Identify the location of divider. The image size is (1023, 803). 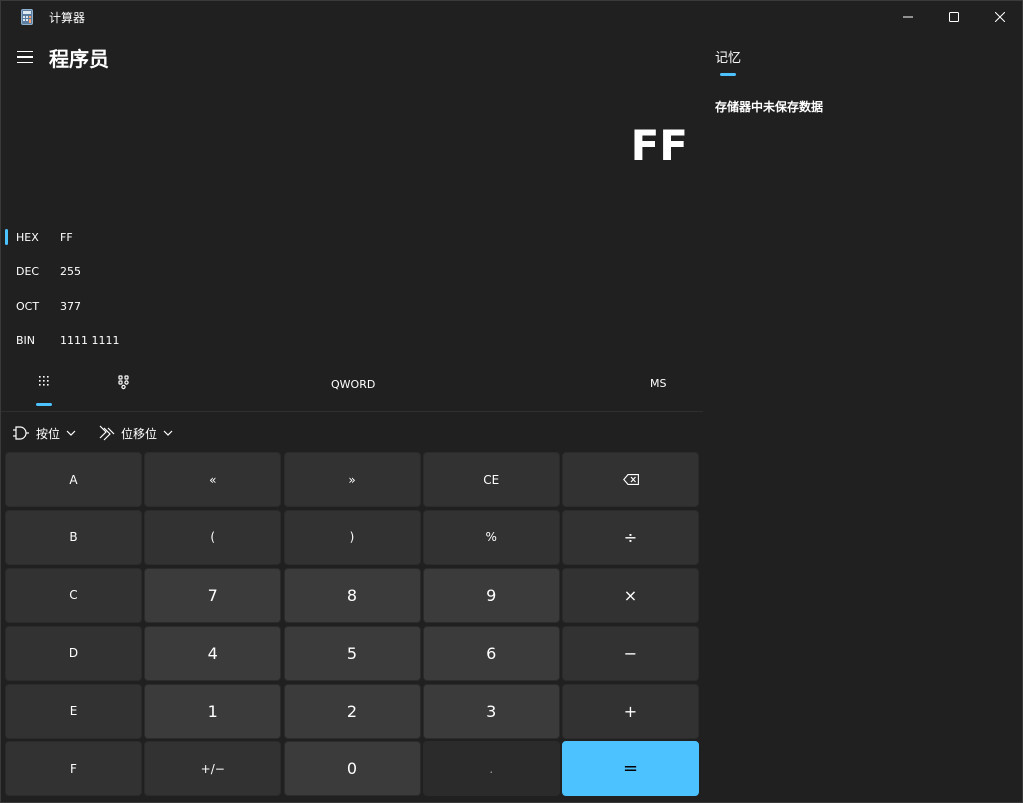
(352, 411).